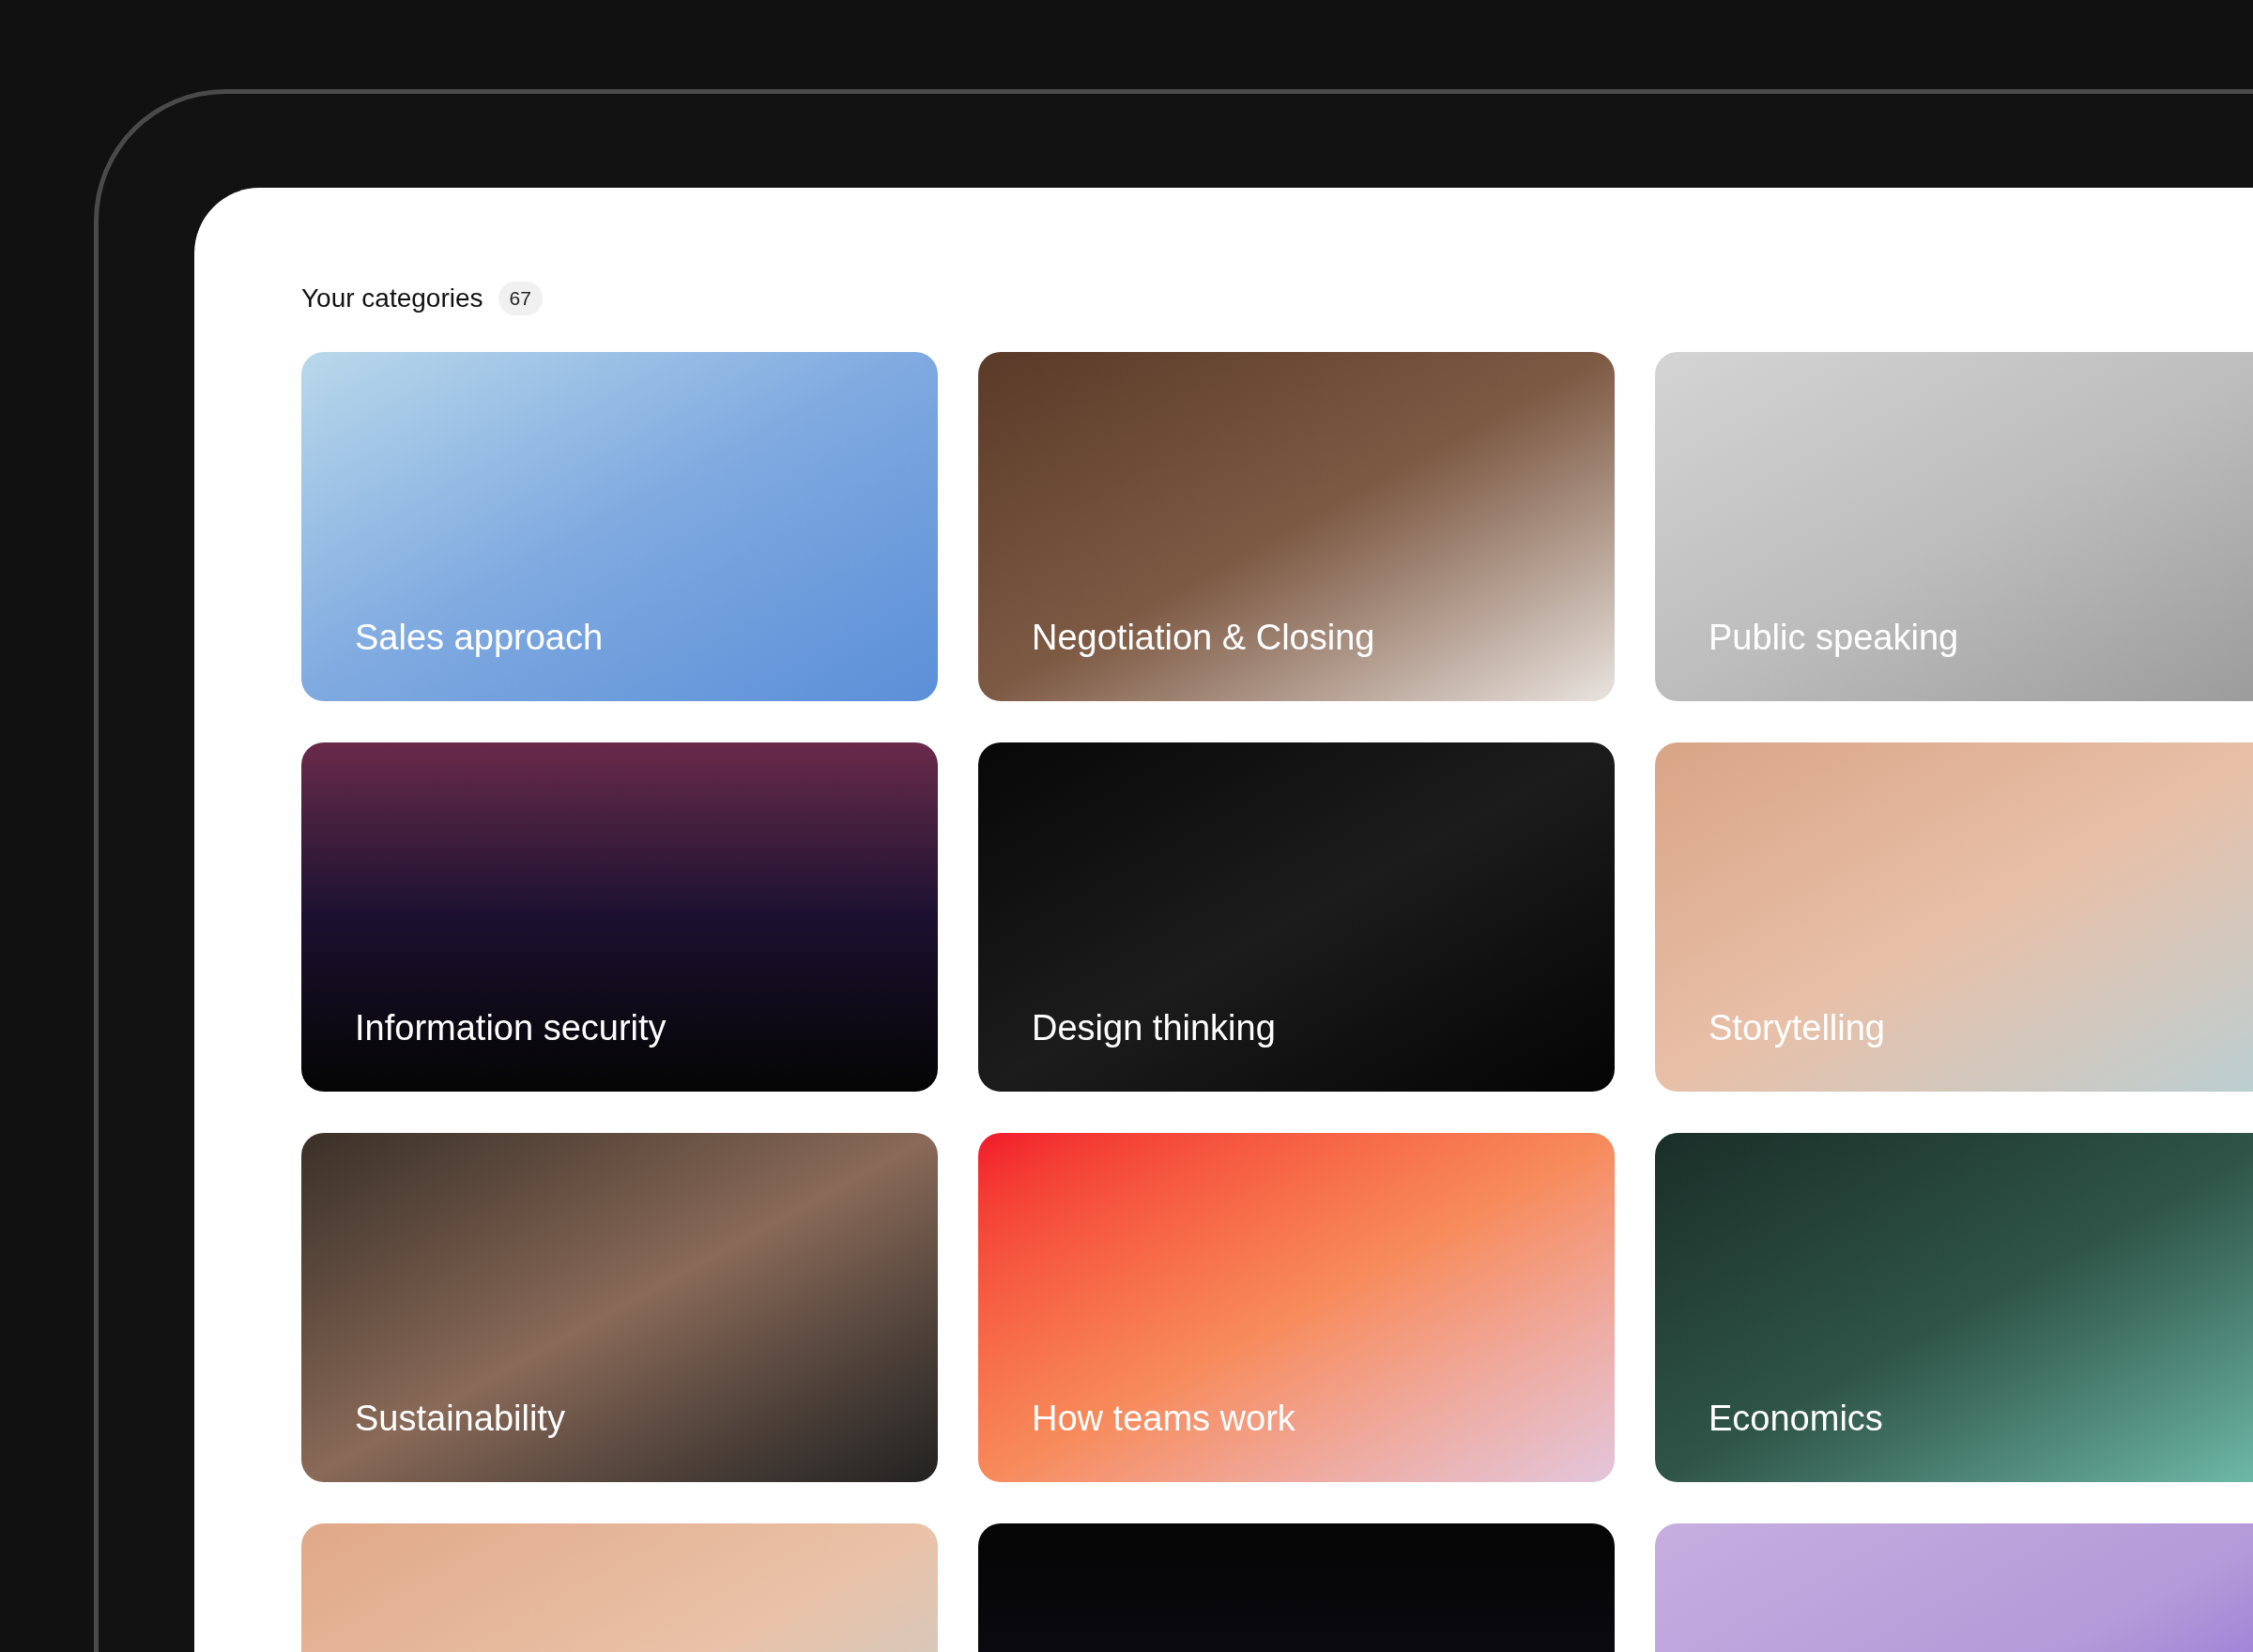  I want to click on category-label: Information security, so click(511, 1028).